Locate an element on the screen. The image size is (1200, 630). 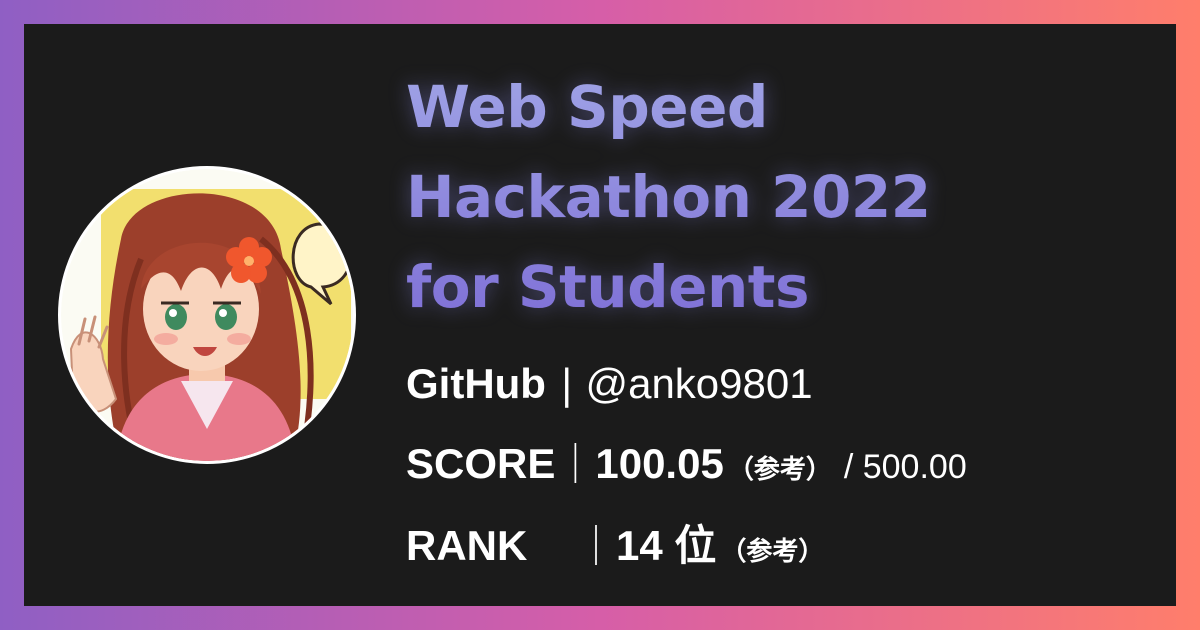
anime-character-avatar-icon is located at coordinates (207, 315).